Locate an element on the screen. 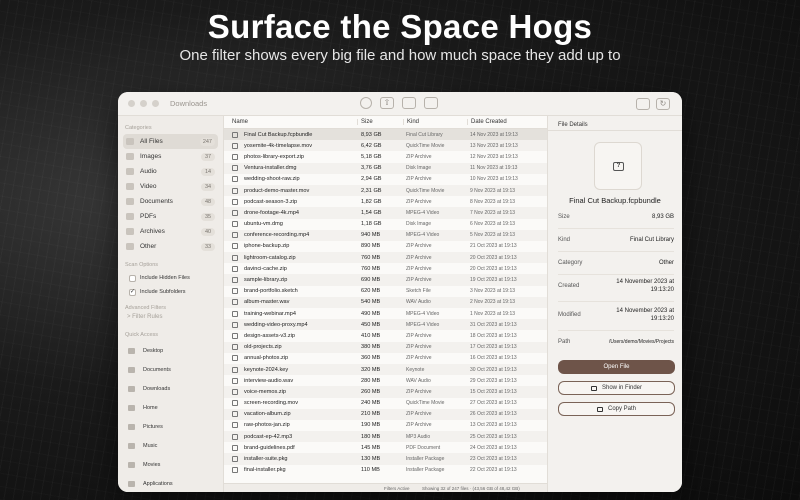 The image size is (800, 500). file-name: wedding-video-proxy.mp4 is located at coordinates (276, 324).